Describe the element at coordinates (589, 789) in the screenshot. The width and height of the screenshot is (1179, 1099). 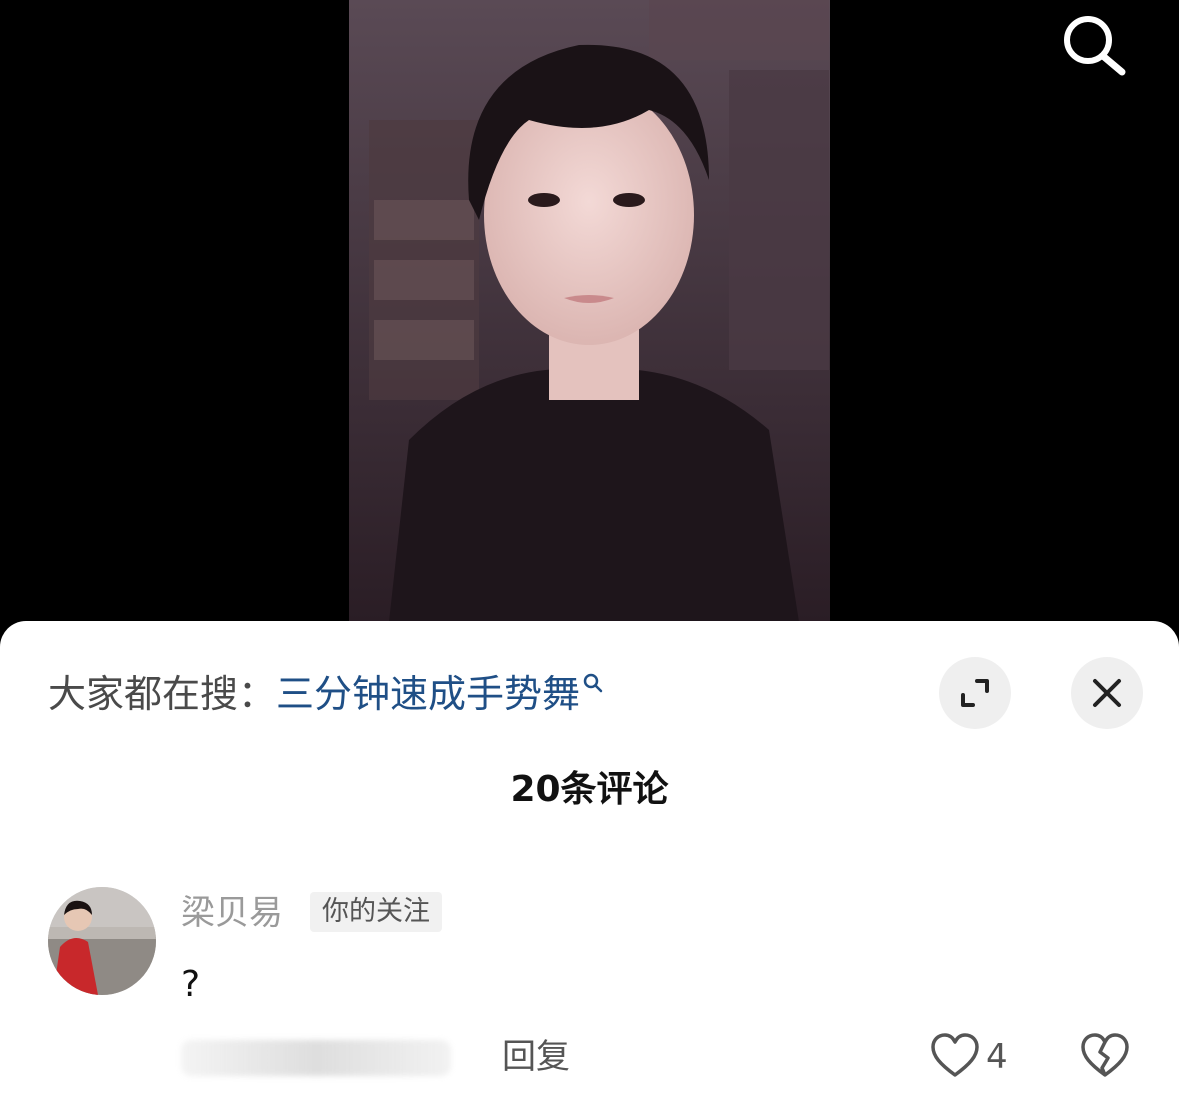
I see `comment-count-title: 20条评论` at that location.